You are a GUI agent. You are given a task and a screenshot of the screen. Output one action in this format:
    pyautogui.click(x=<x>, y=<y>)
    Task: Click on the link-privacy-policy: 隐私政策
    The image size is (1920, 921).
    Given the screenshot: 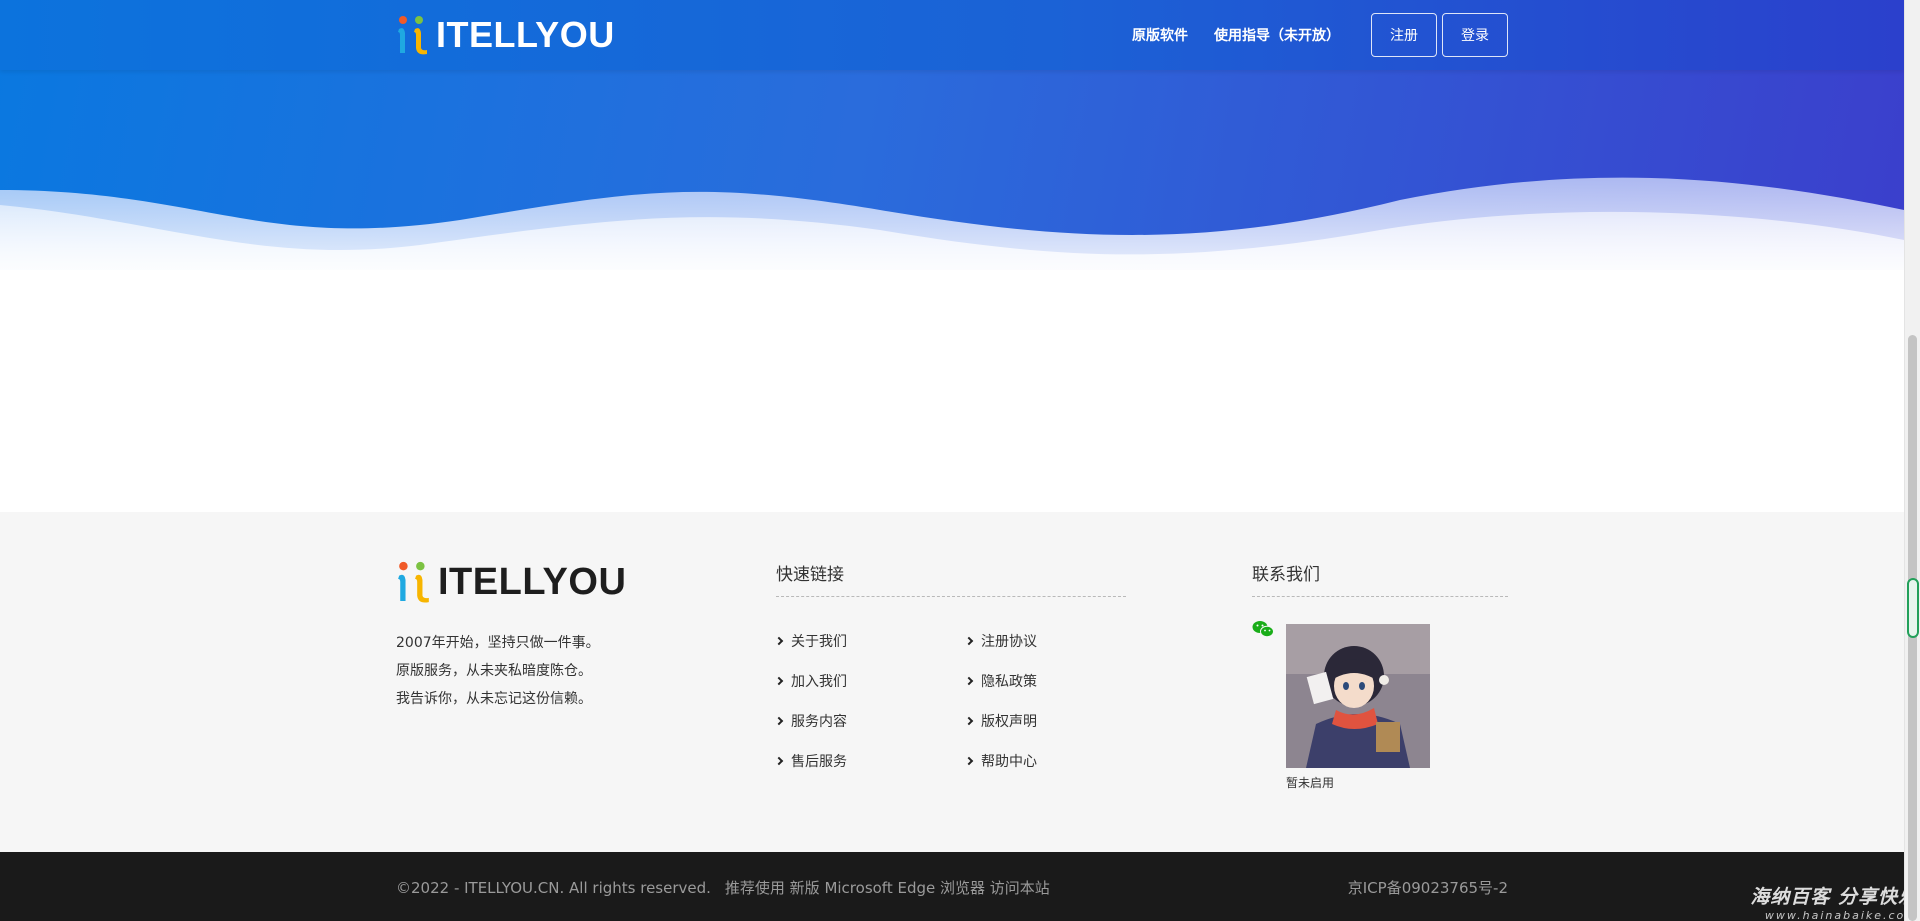 What is the action you would take?
    pyautogui.click(x=1000, y=681)
    